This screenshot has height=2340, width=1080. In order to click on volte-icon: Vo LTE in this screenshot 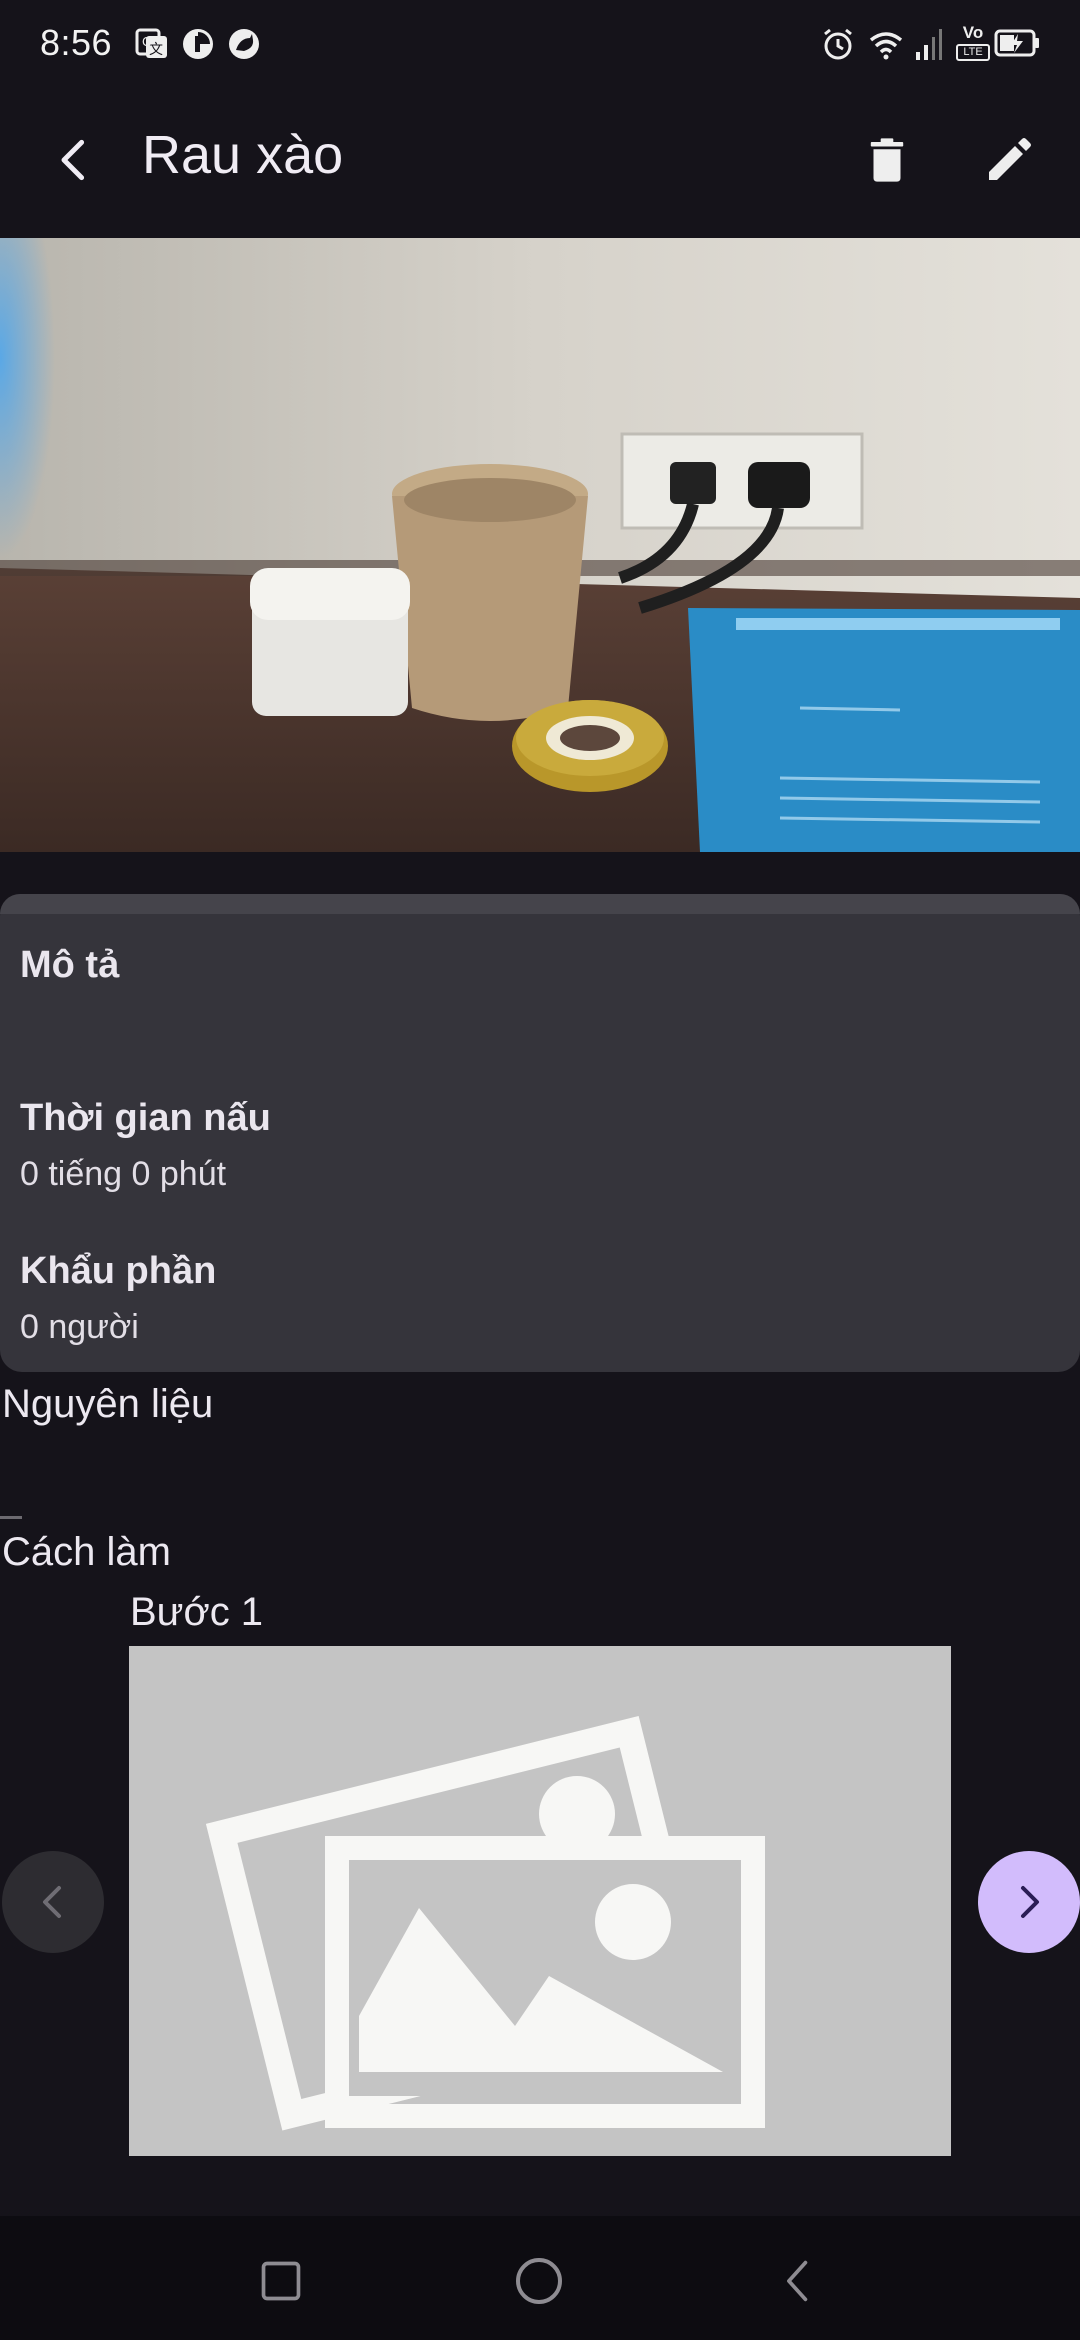, I will do `click(973, 44)`.